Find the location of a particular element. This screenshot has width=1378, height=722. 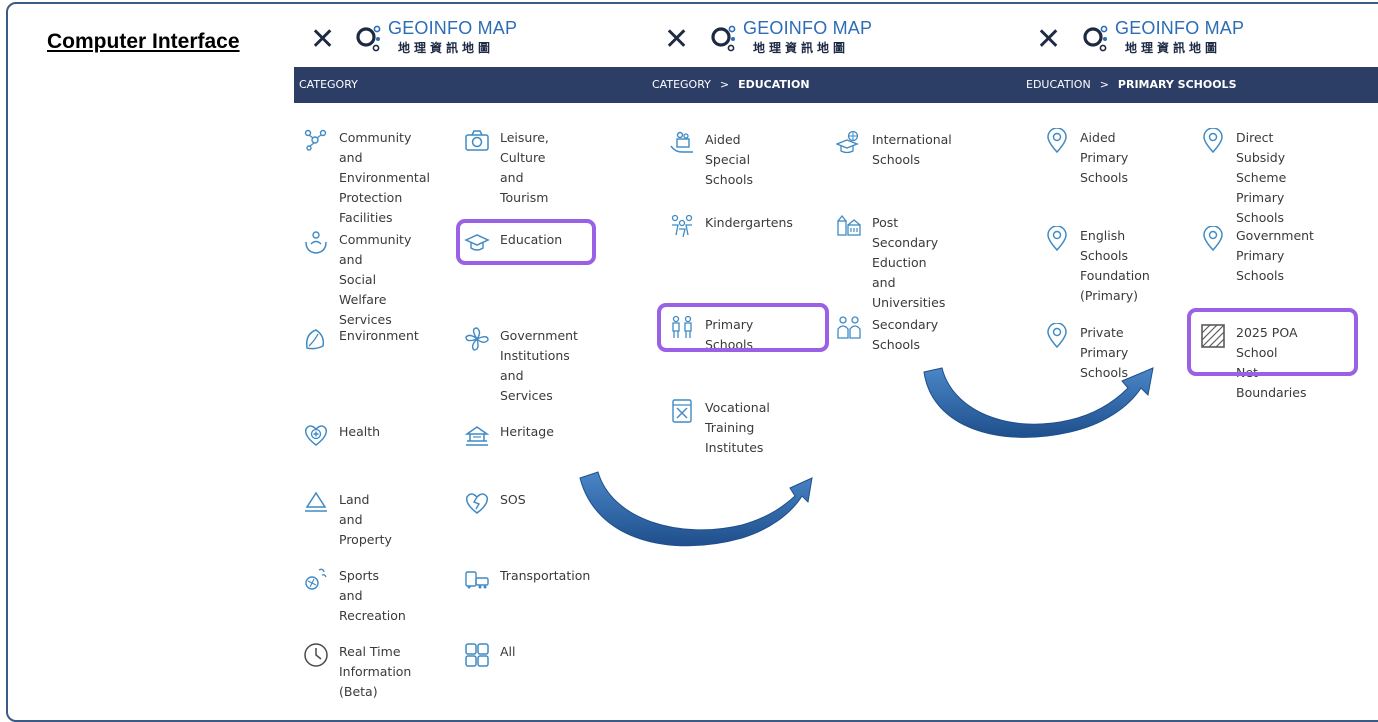

flow-arrows is located at coordinates (866, 457).